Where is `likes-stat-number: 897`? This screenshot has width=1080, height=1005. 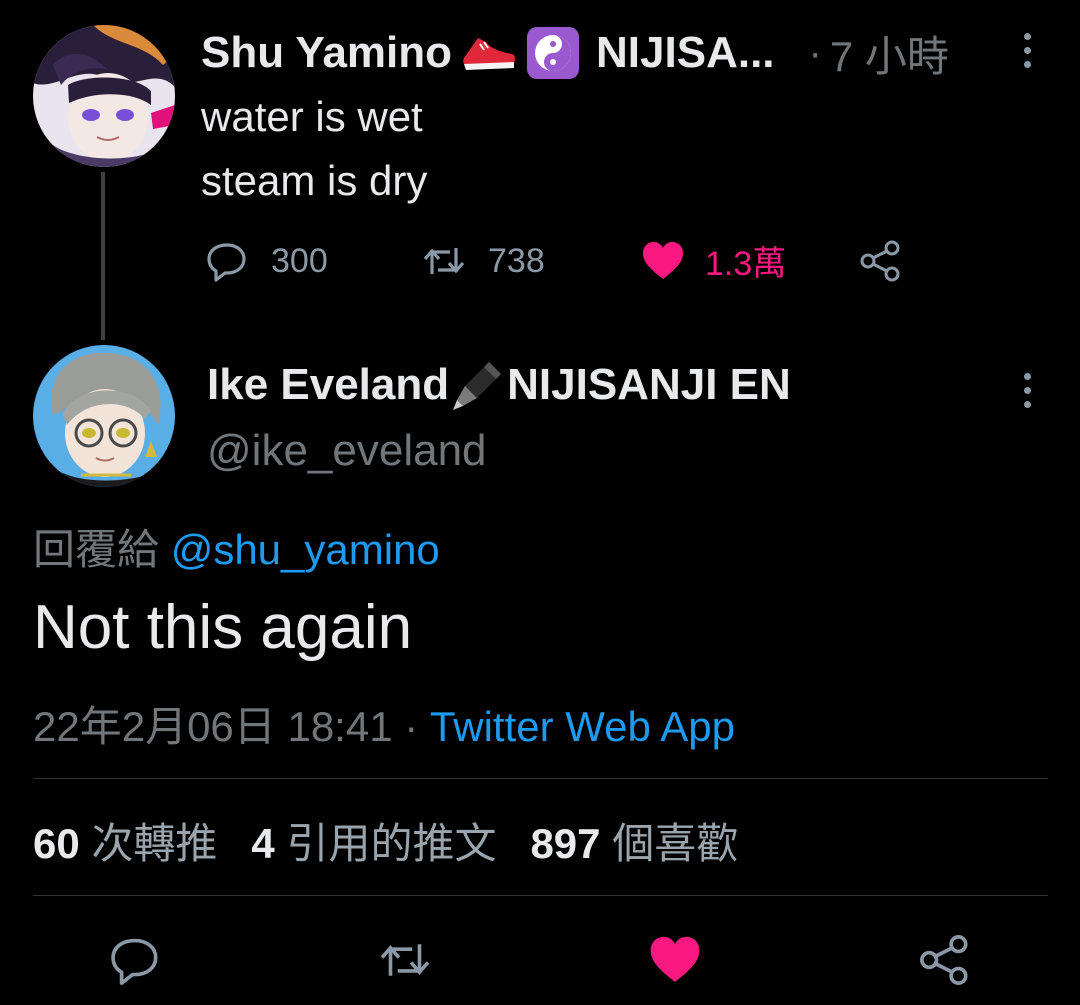 likes-stat-number: 897 is located at coordinates (565, 843).